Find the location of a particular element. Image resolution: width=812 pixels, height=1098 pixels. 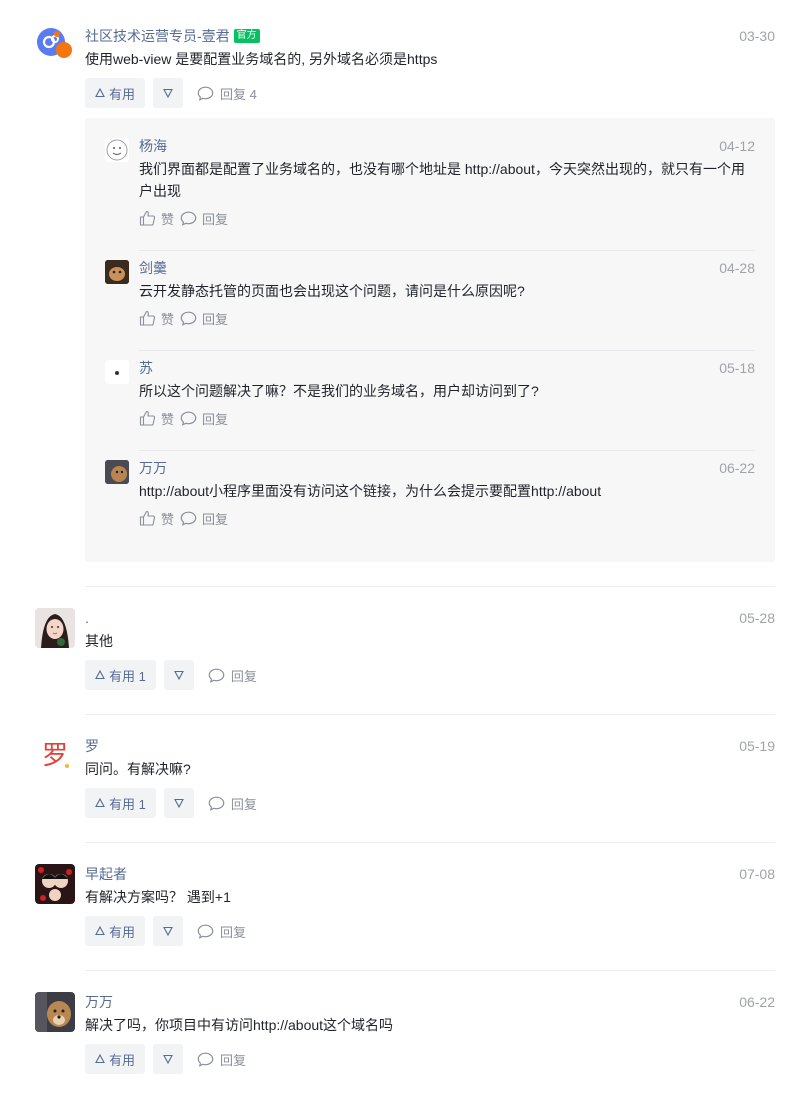

author-name: 社区技术运营专员-壹君 is located at coordinates (157, 36).